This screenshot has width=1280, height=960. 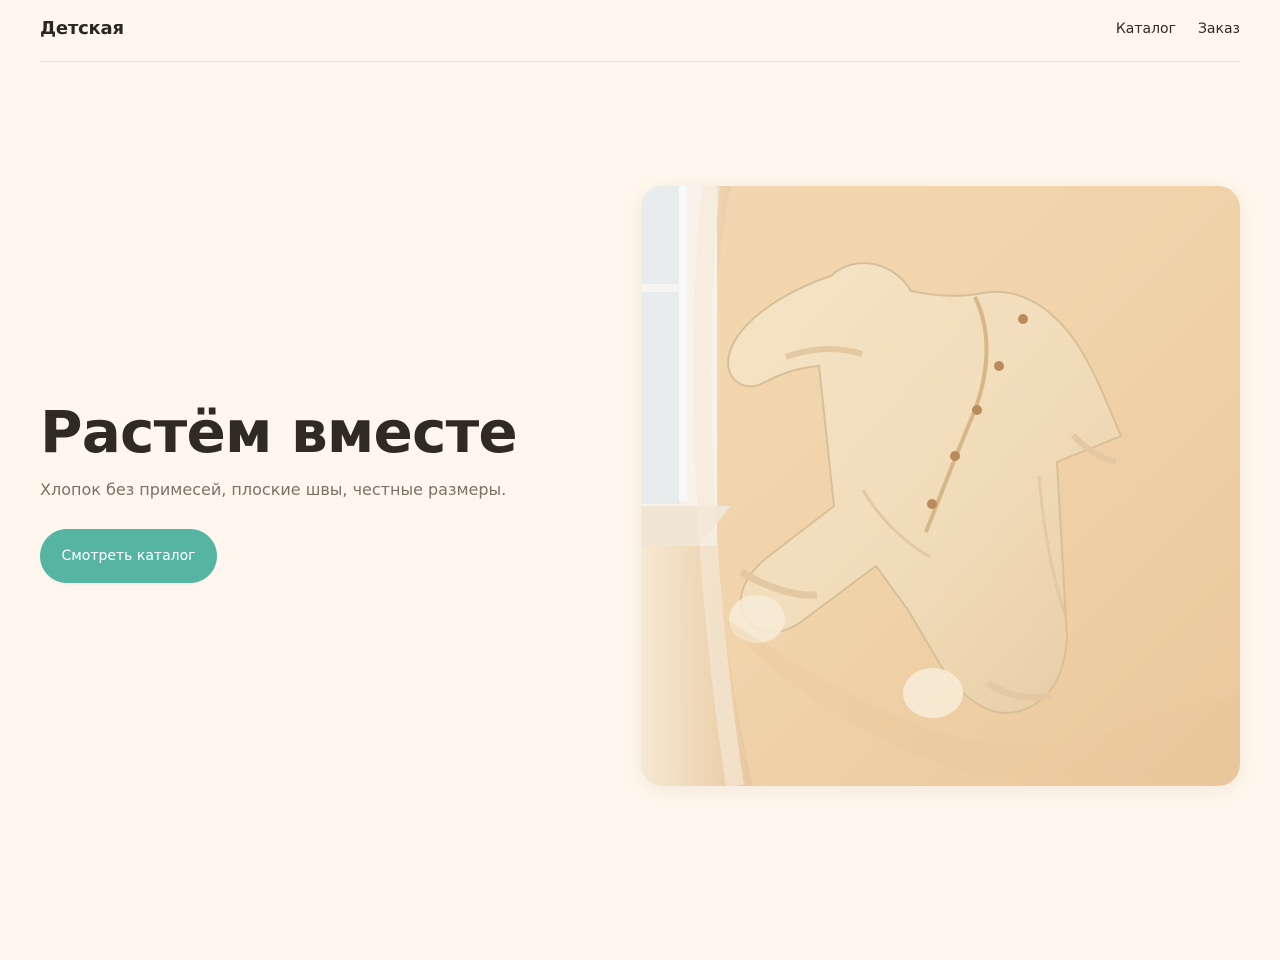 What do you see at coordinates (1146, 29) in the screenshot?
I see `nav-item-catalog: Каталог` at bounding box center [1146, 29].